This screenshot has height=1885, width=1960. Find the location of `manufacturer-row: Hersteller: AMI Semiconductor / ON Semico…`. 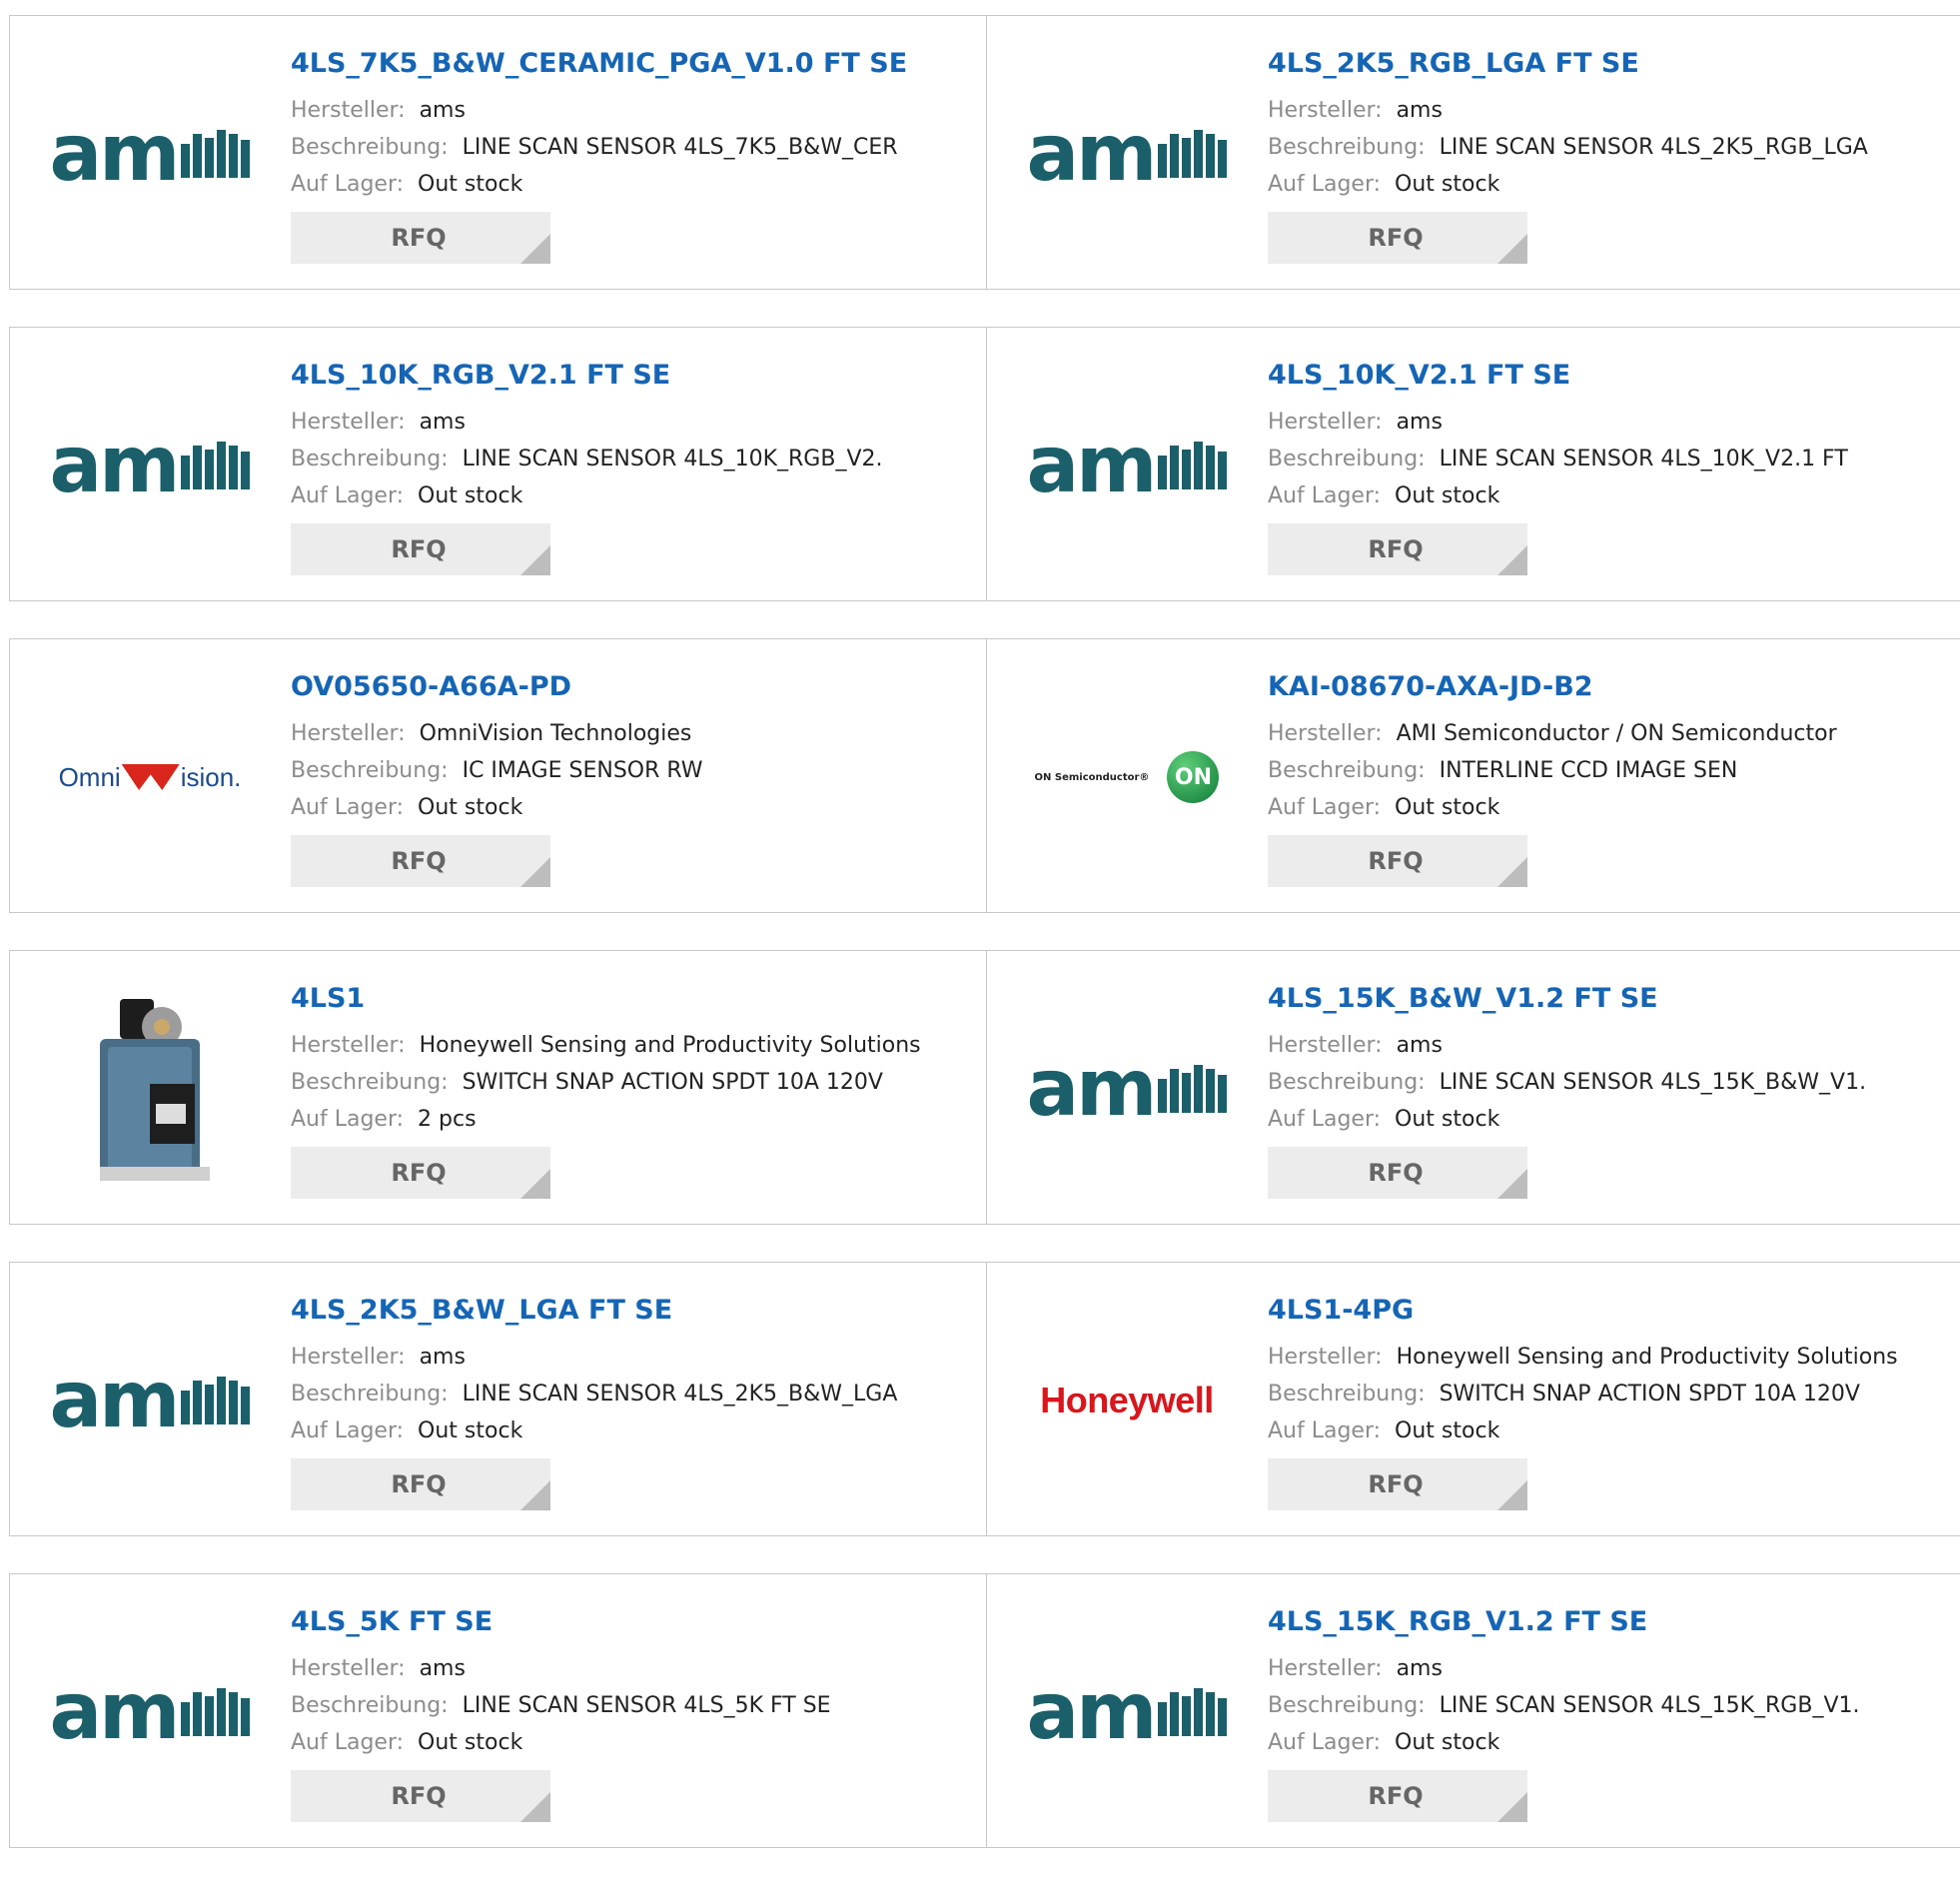

manufacturer-row: Hersteller: AMI Semiconductor / ON Semico… is located at coordinates (1552, 734).